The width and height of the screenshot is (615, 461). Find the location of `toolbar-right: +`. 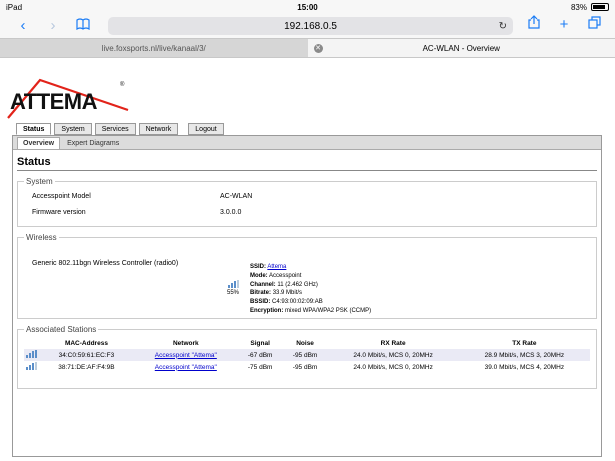

toolbar-right: + is located at coordinates (564, 25).